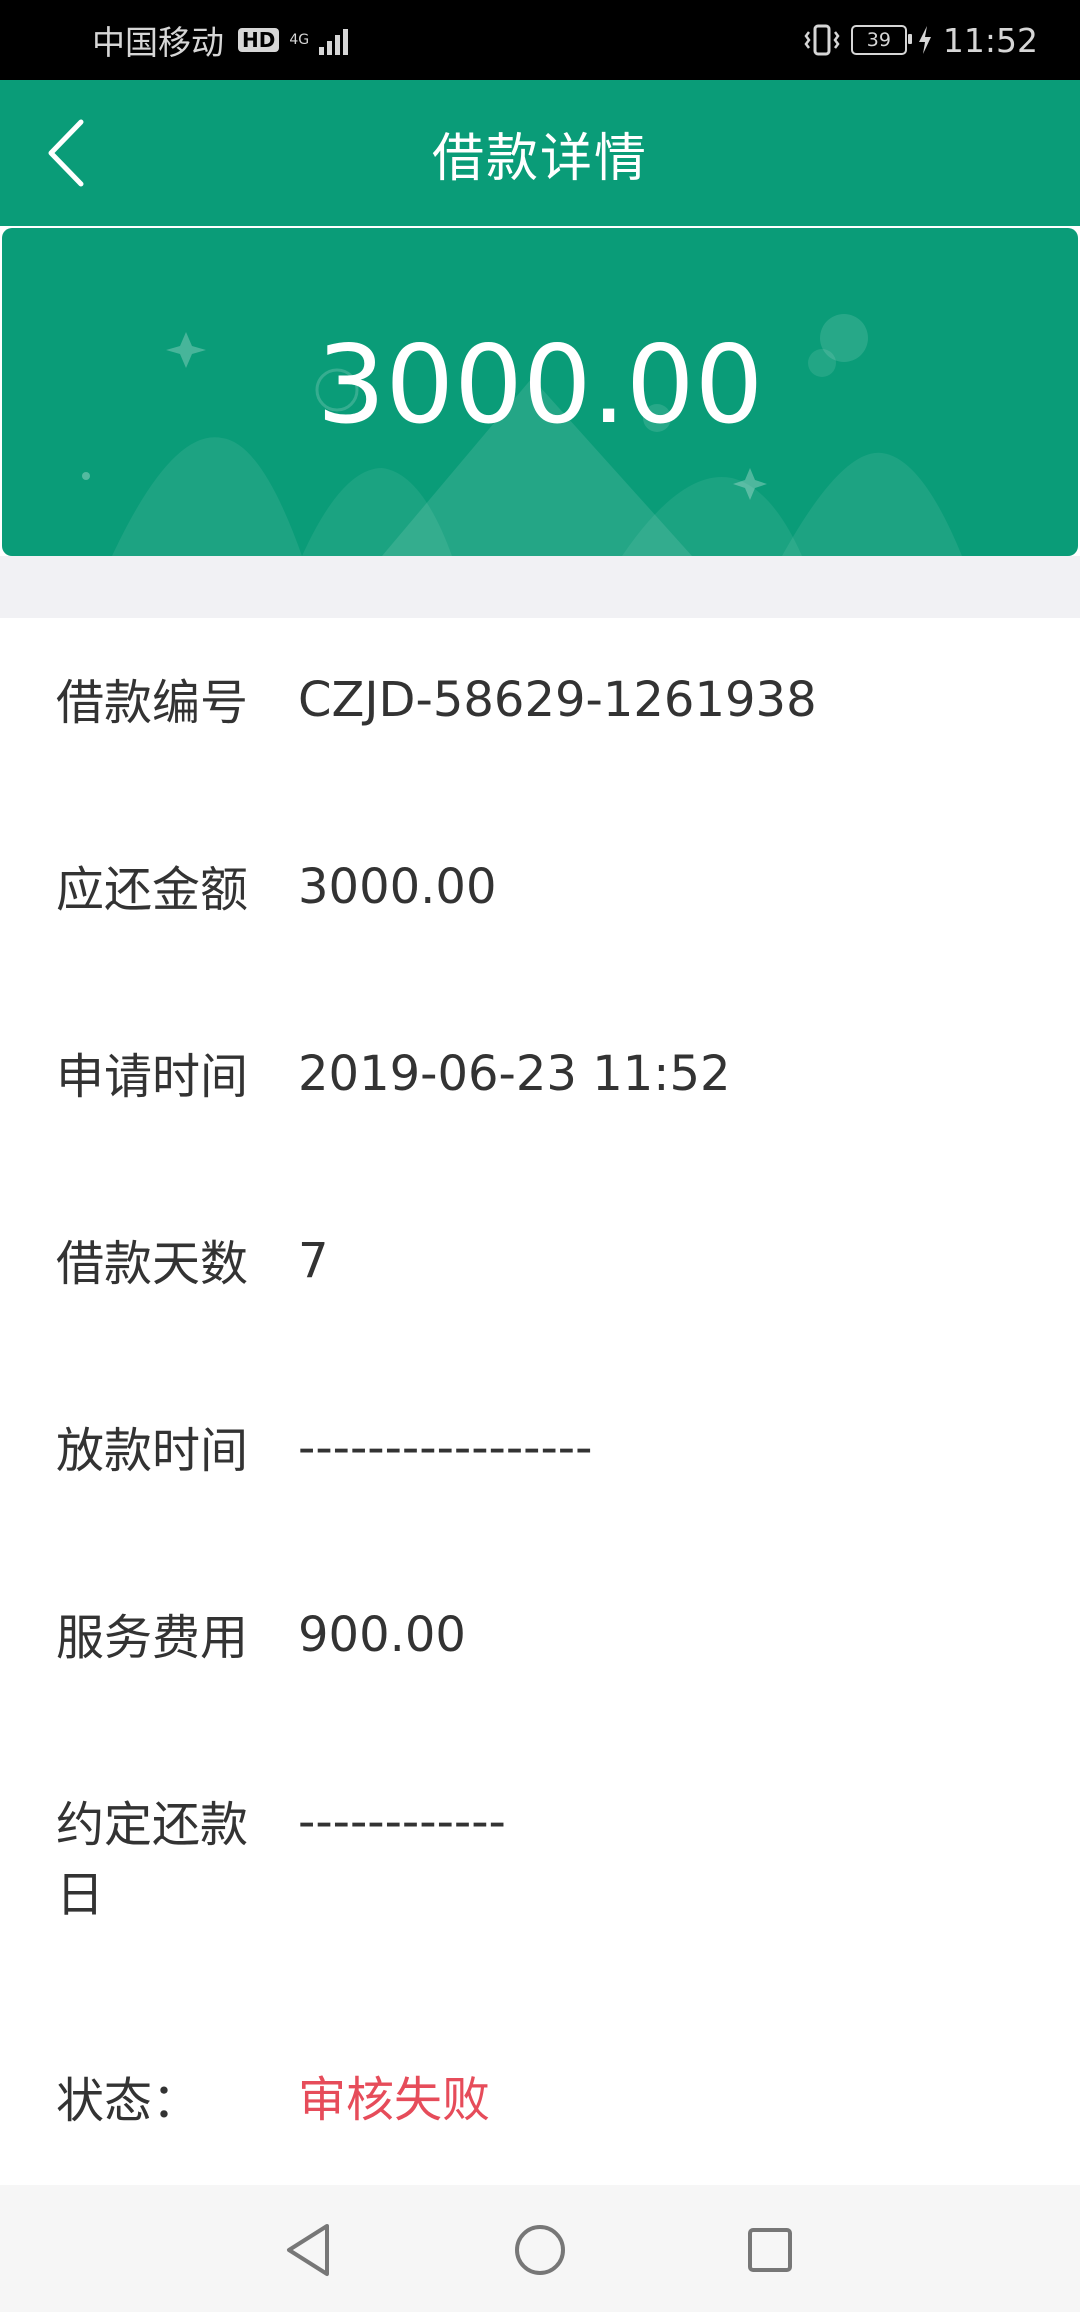 This screenshot has height=2312, width=1080. What do you see at coordinates (152, 890) in the screenshot?
I see `detail-label: 应还金额` at bounding box center [152, 890].